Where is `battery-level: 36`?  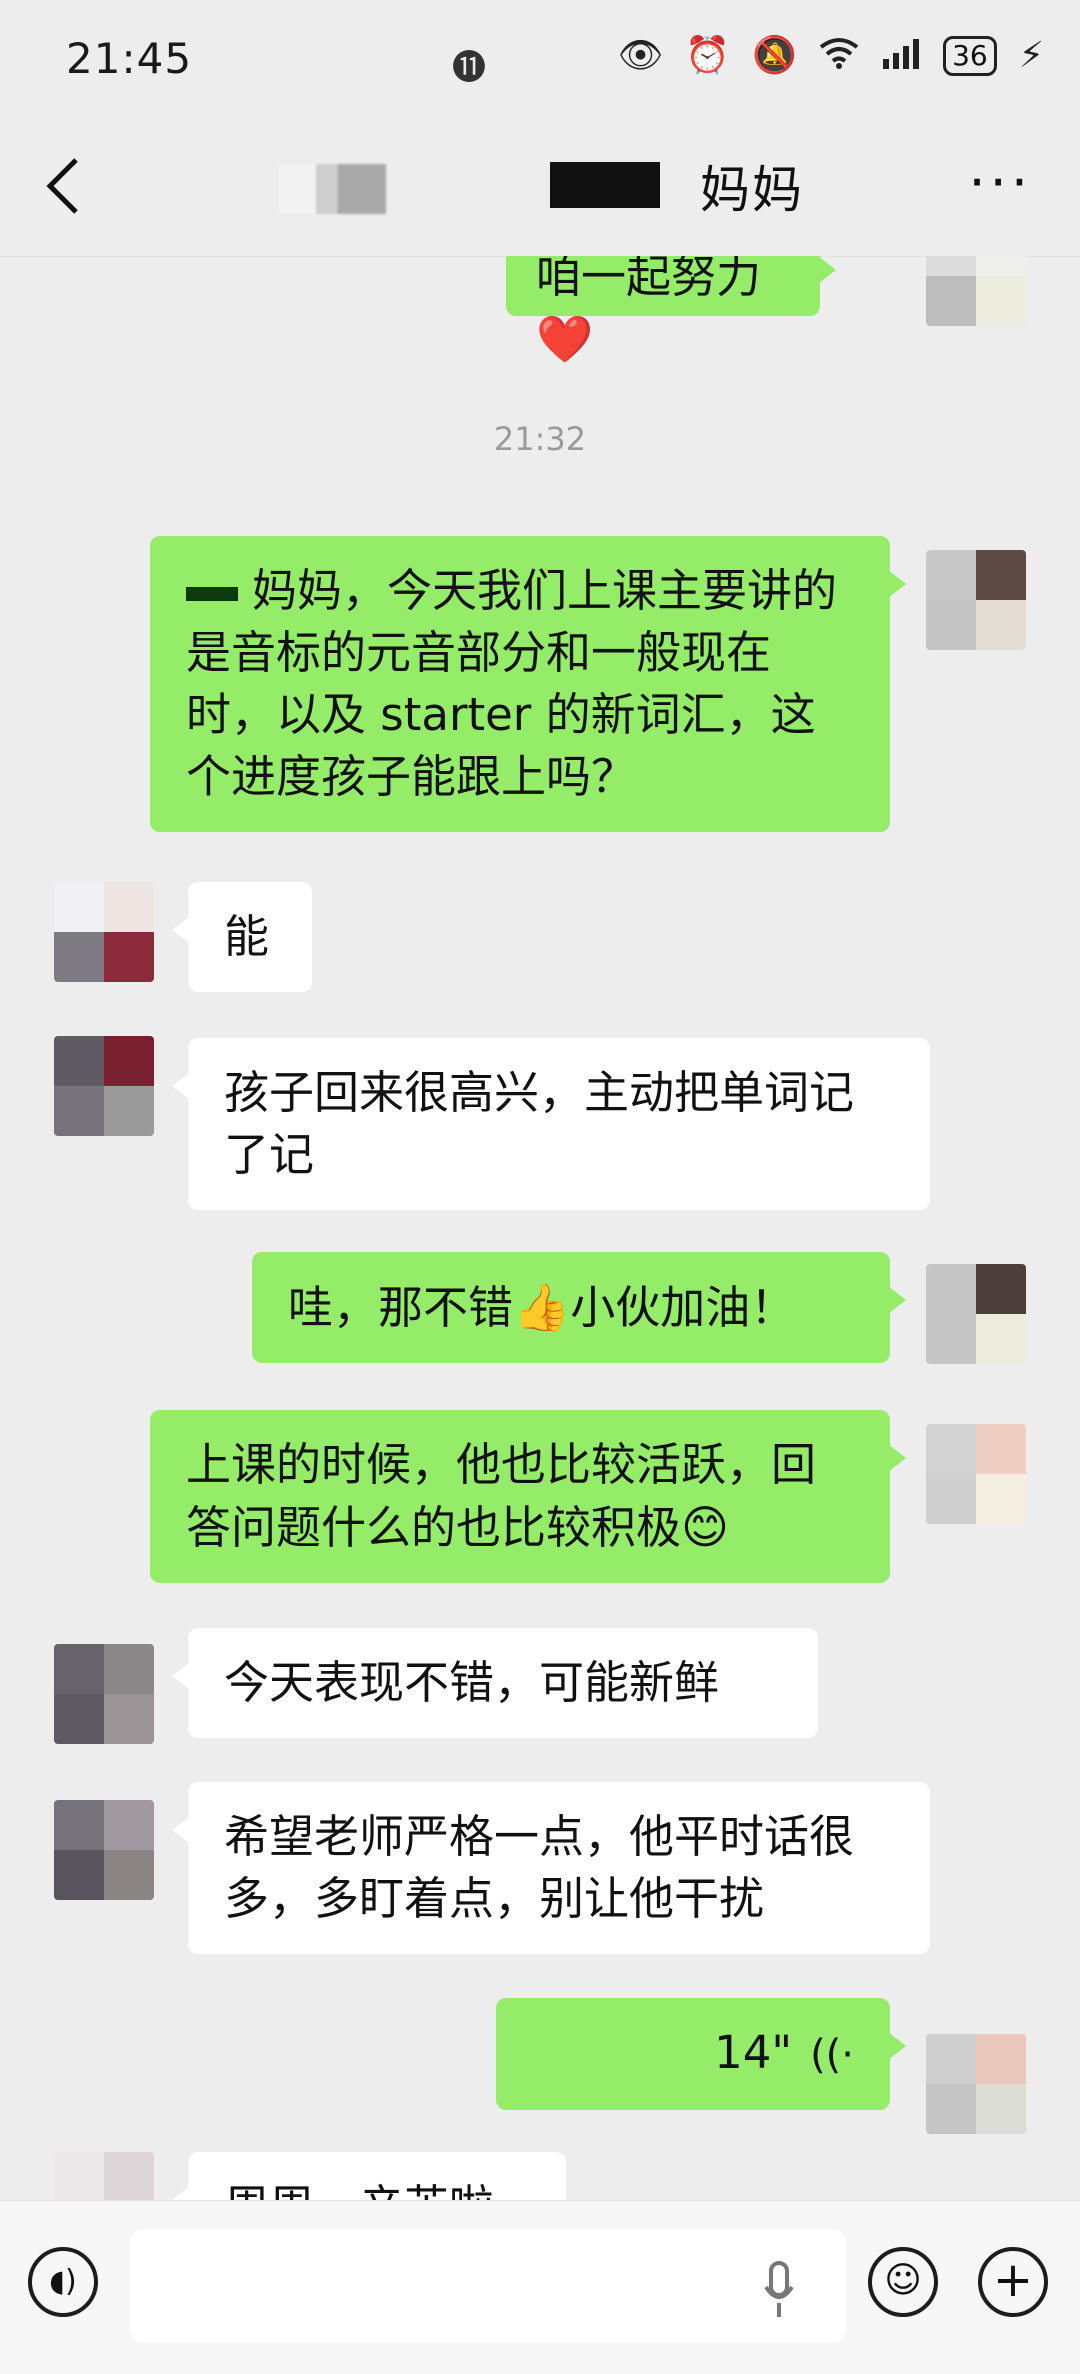 battery-level: 36 is located at coordinates (970, 56).